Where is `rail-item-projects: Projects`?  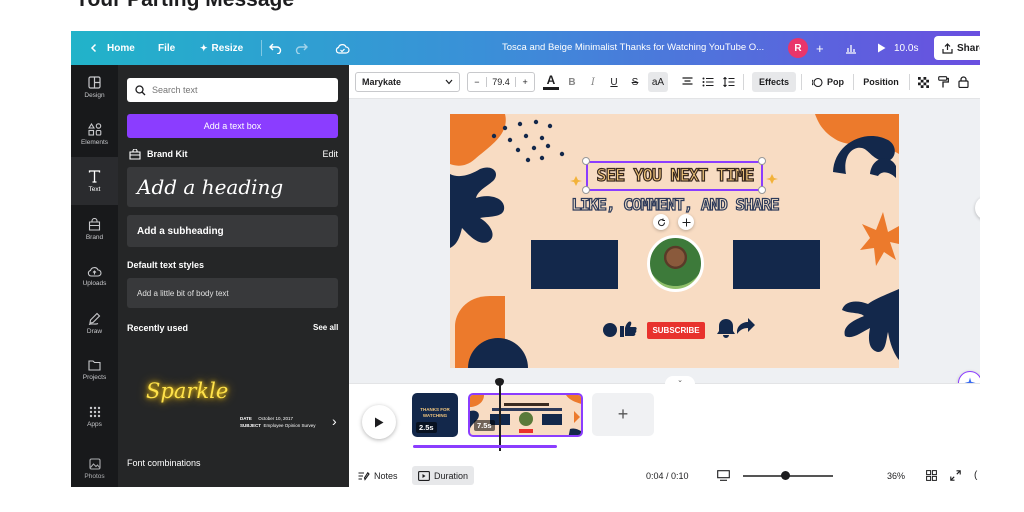 rail-item-projects: Projects is located at coordinates (94, 370).